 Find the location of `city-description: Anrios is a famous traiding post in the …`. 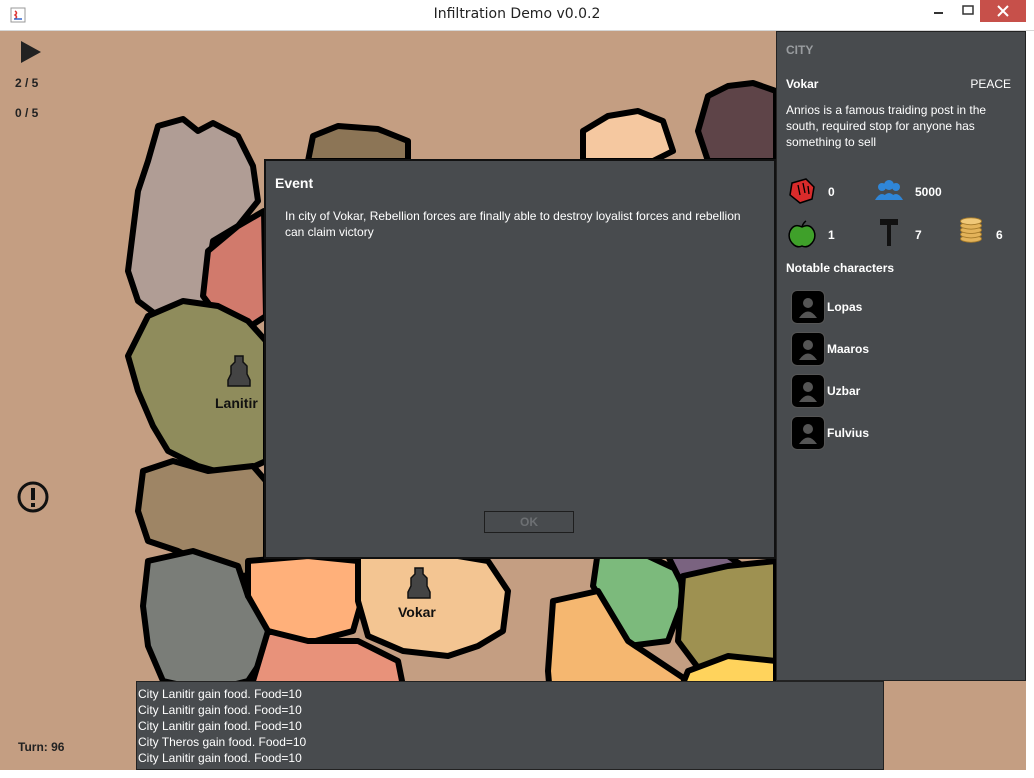

city-description: Anrios is a famous traiding post in the … is located at coordinates (886, 126).